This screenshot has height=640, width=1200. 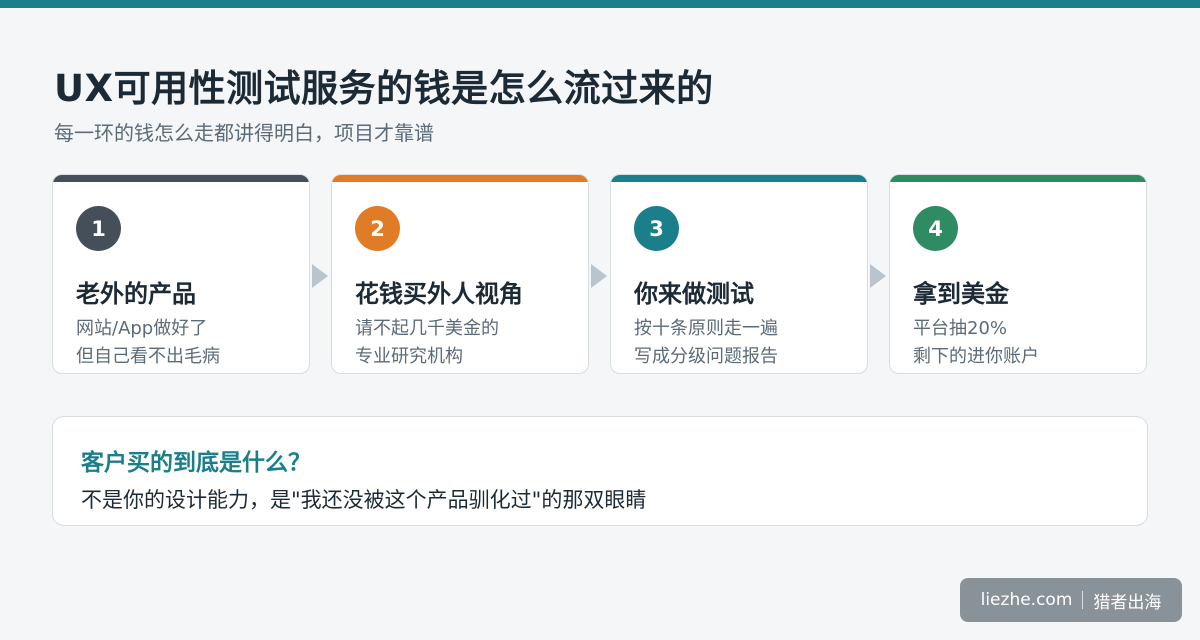 I want to click on insight-question: 客户买的到底是什么？, so click(x=196, y=463).